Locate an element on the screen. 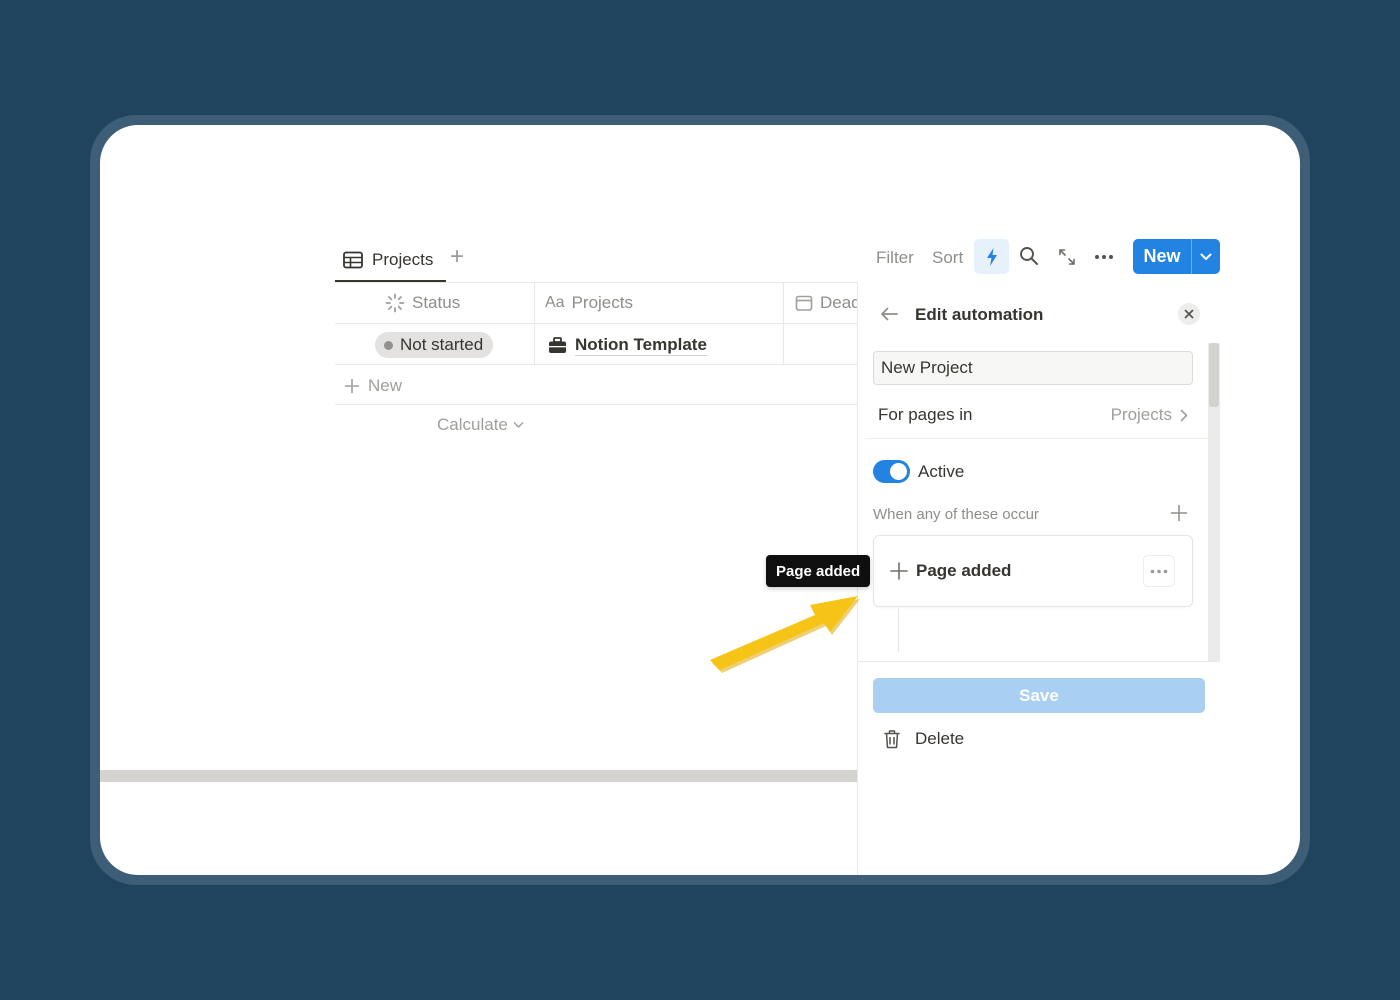 The image size is (1400, 1000). column-header-label: Projects is located at coordinates (602, 302).